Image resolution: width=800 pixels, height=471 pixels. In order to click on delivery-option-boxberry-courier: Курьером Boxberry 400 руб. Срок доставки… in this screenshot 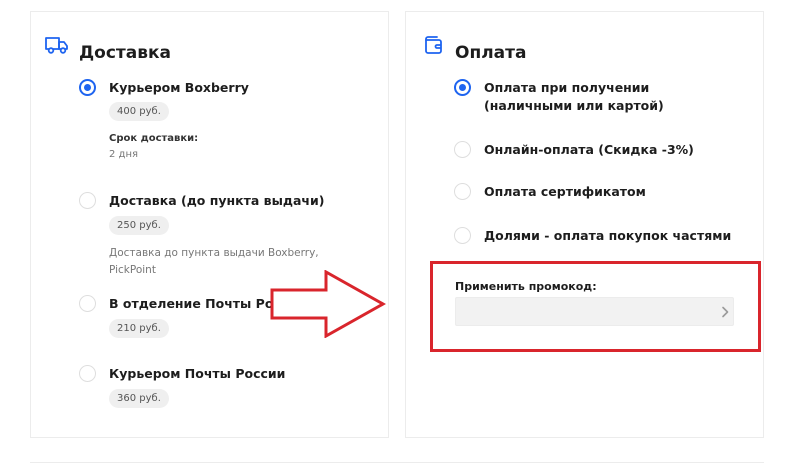, I will do `click(229, 124)`.